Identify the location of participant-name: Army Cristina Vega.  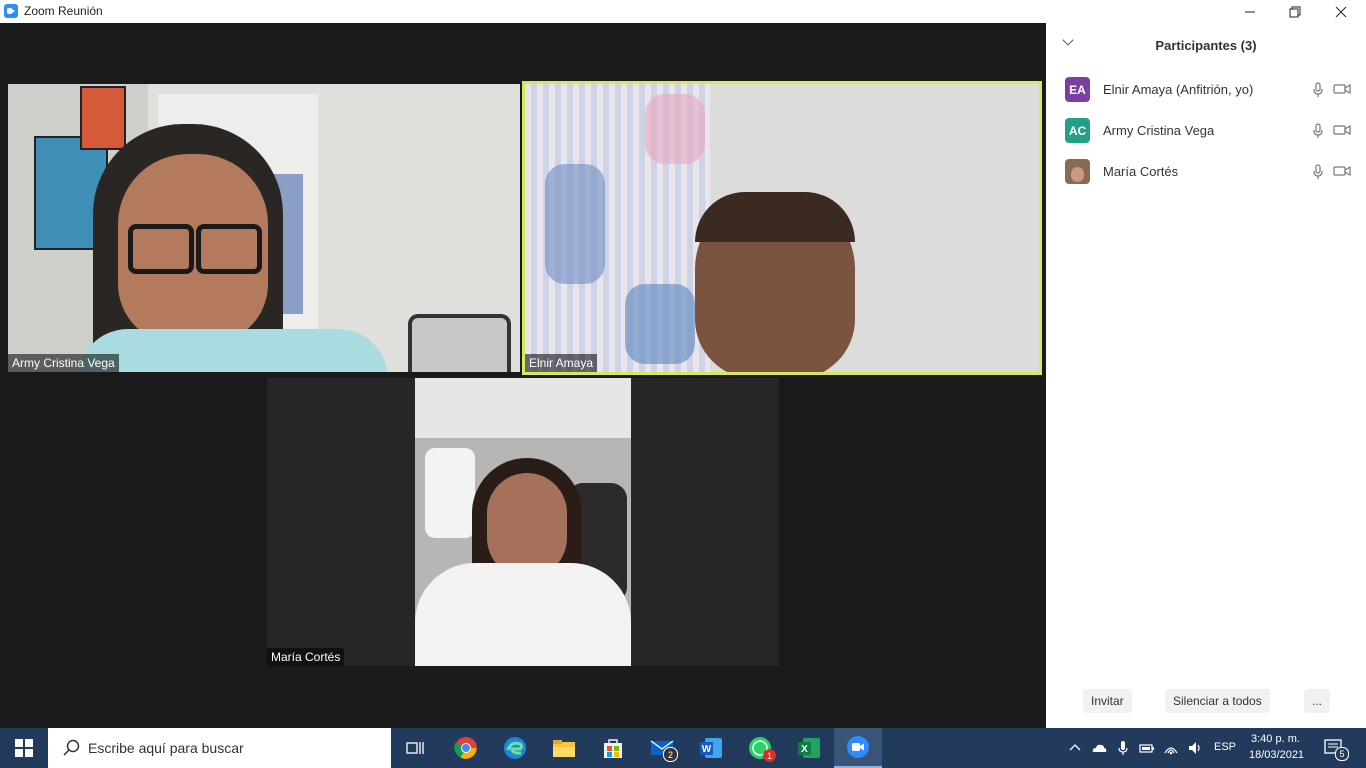
(1159, 130).